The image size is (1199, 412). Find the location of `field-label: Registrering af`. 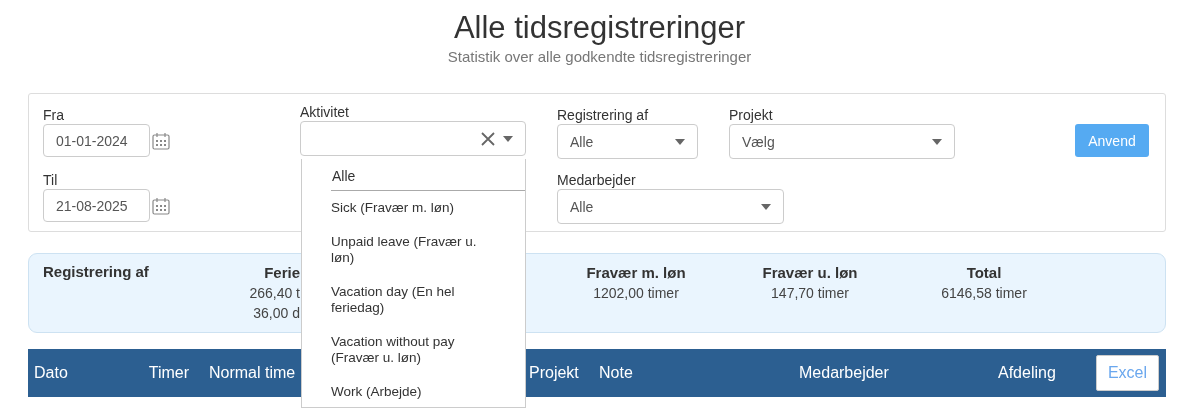

field-label: Registrering af is located at coordinates (603, 115).